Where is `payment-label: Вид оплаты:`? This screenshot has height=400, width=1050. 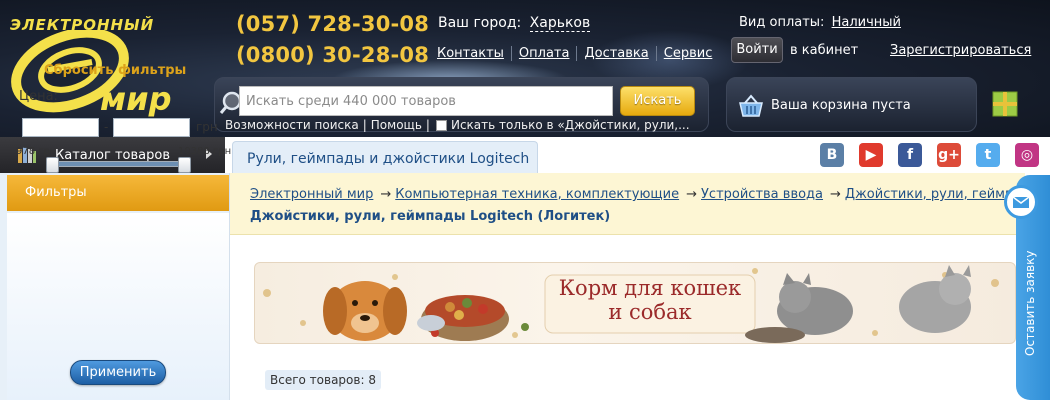
payment-label: Вид оплаты: is located at coordinates (782, 22).